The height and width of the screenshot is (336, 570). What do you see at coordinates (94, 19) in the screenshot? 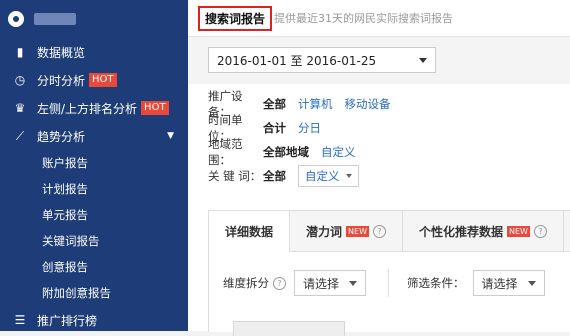
I see `sidebar-header` at bounding box center [94, 19].